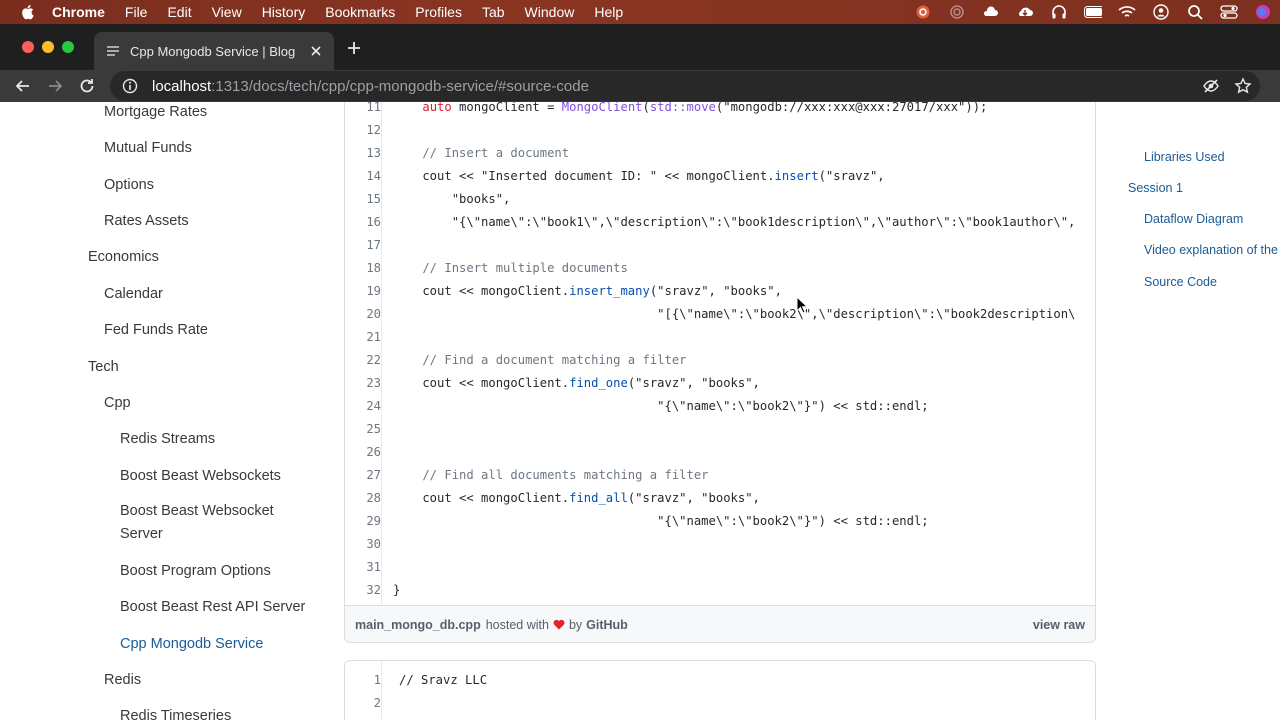 This screenshot has width=1280, height=720. I want to click on sidebar-item-boost-beast-websocket-server: Boost Beast Websocket Server, so click(197, 523).